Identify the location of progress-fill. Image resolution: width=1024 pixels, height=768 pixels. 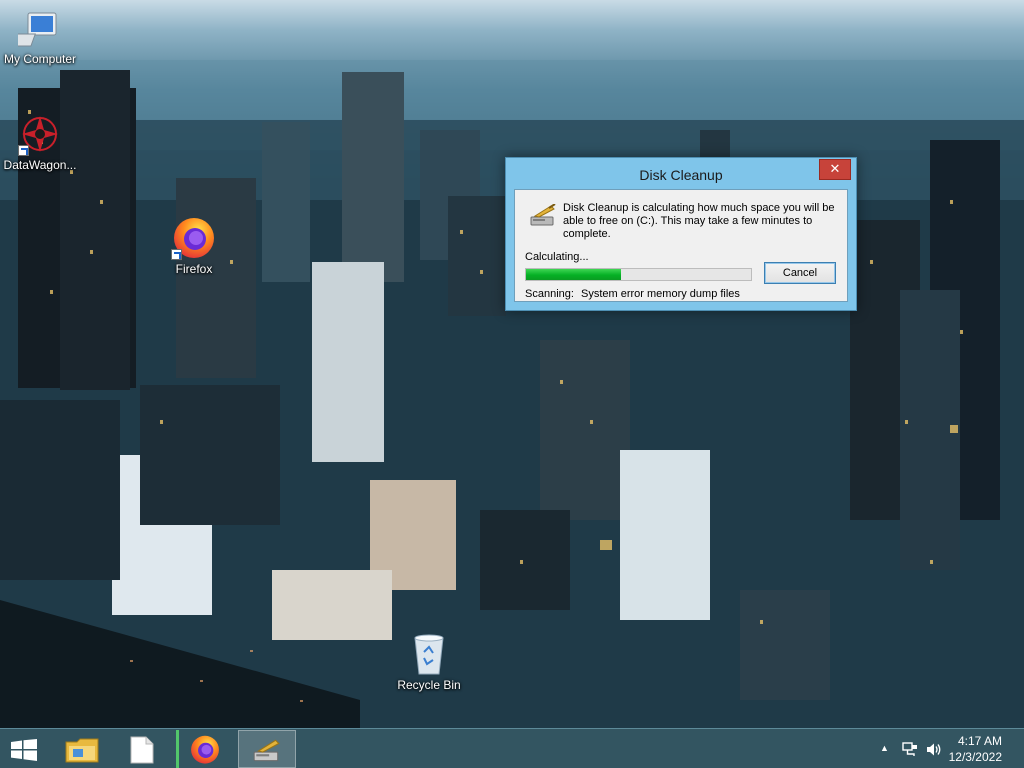
(573, 274).